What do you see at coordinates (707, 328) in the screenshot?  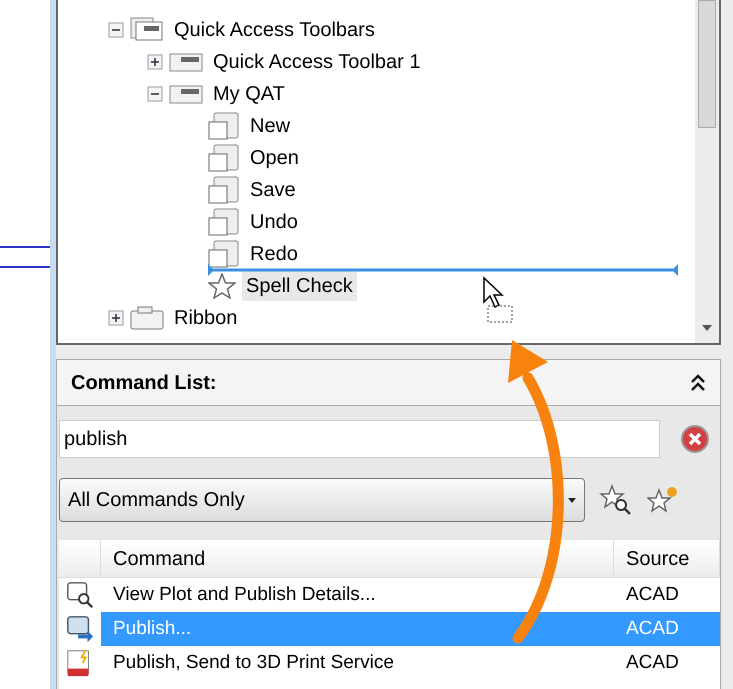 I see `scroll-down-icon` at bounding box center [707, 328].